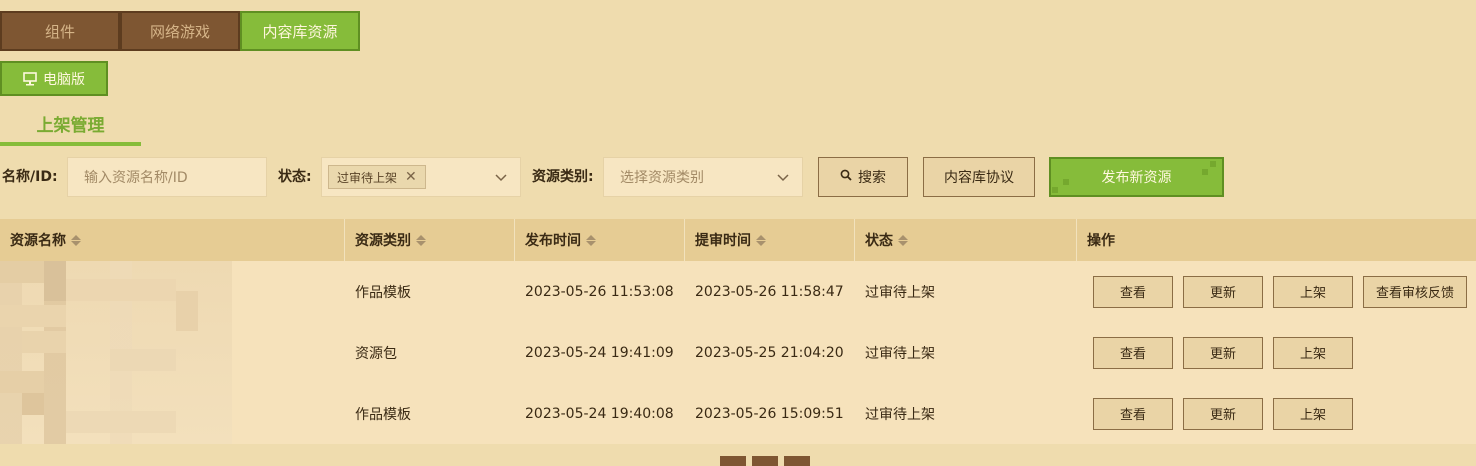 The image size is (1476, 466). What do you see at coordinates (1101, 241) in the screenshot?
I see `column-header-actions: 操作` at bounding box center [1101, 241].